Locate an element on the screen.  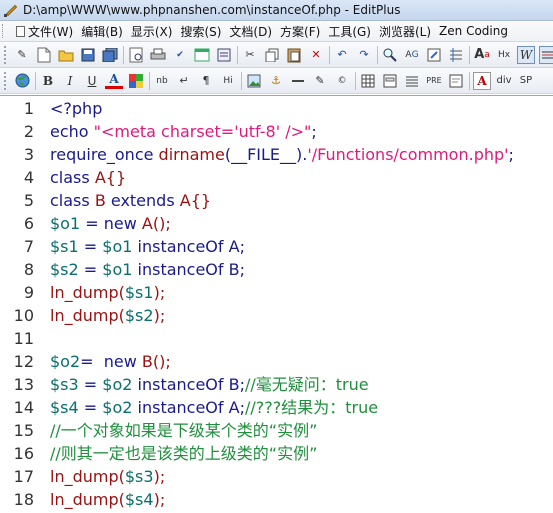
copyright-icon: © is located at coordinates (342, 81).